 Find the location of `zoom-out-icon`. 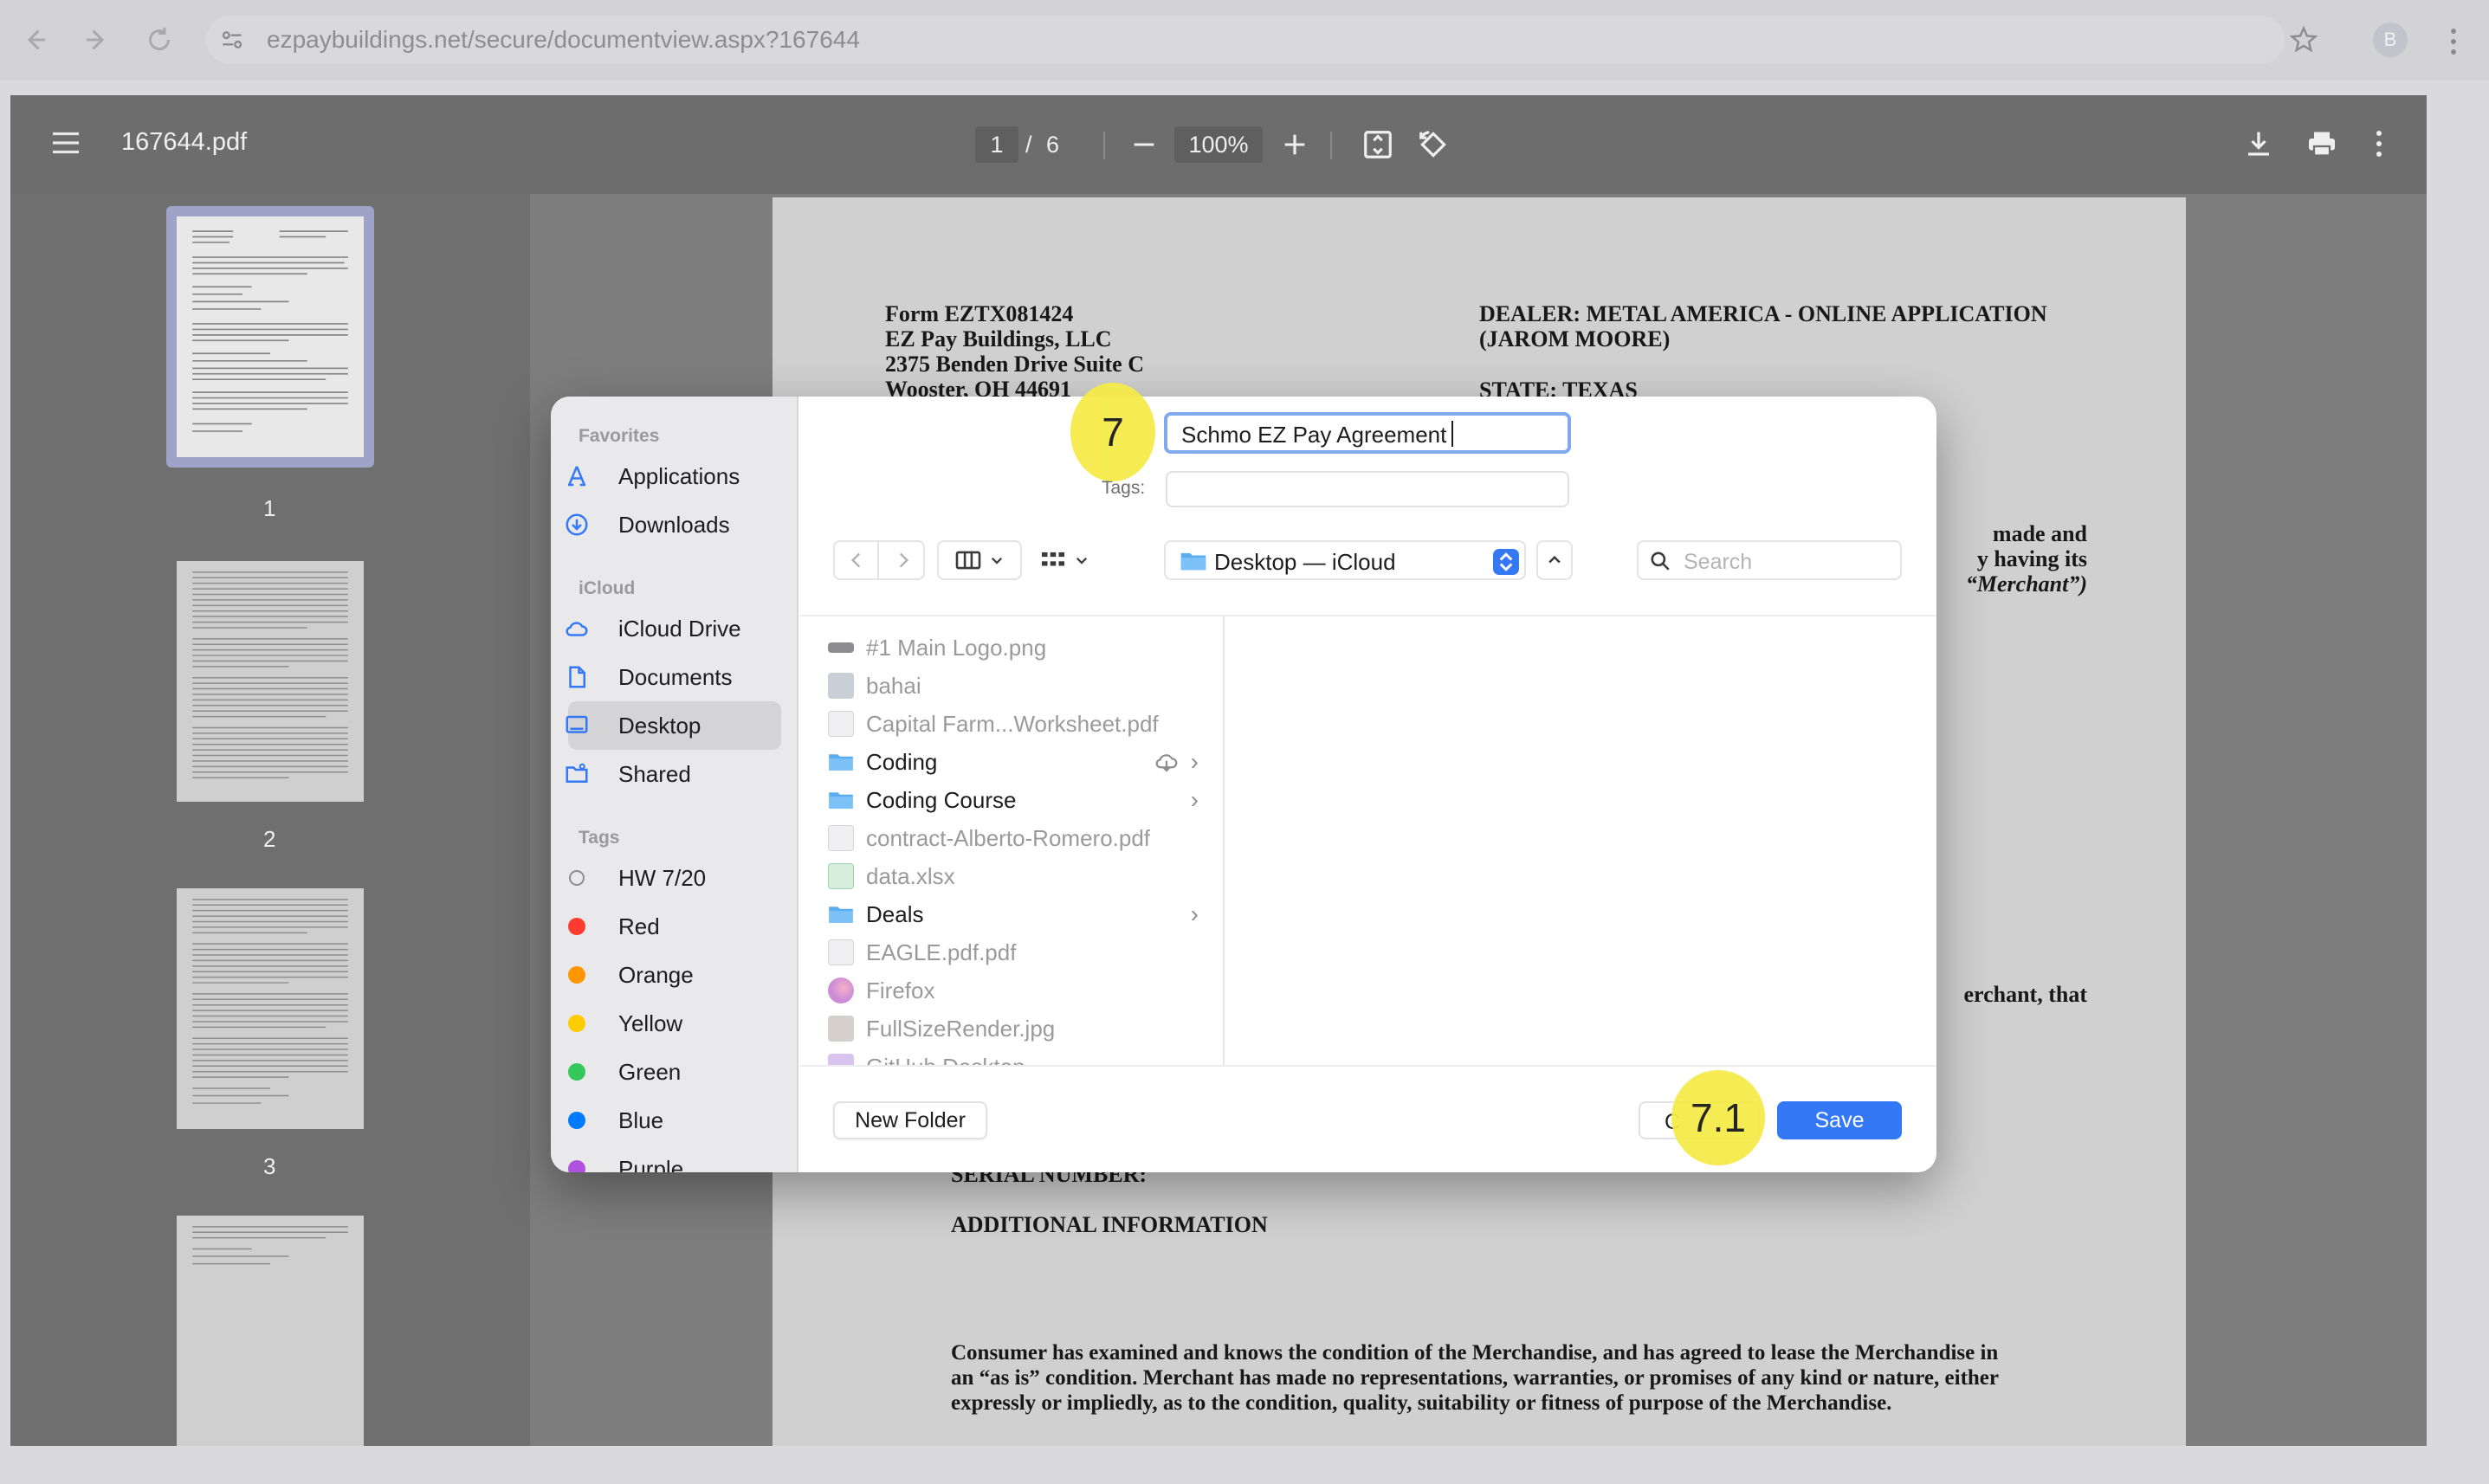

zoom-out-icon is located at coordinates (1144, 144).